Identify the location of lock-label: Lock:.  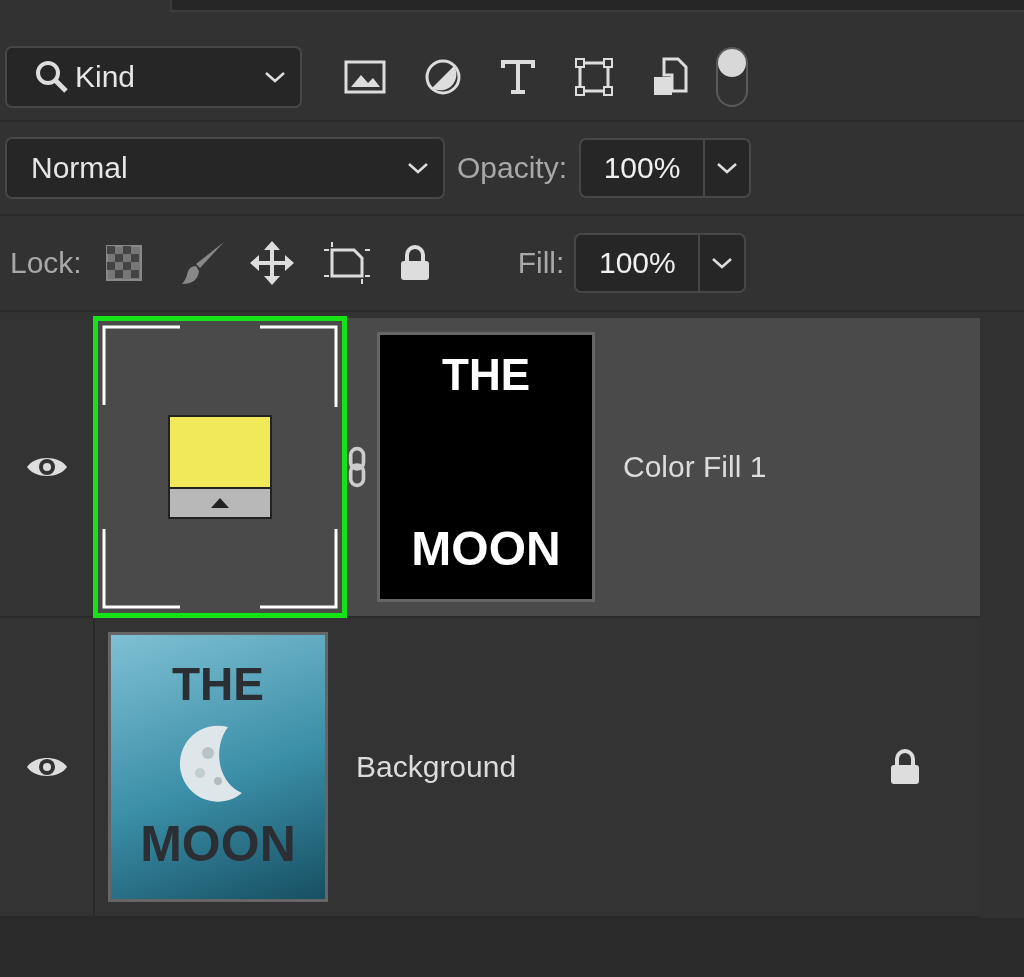
(46, 263).